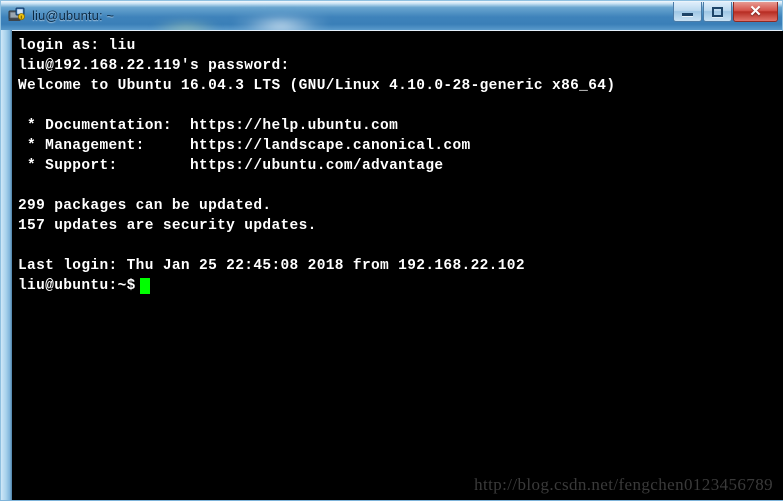 The image size is (783, 501). Describe the element at coordinates (231, 166) in the screenshot. I see `terminal-line-support: * Support: https://ubuntu.com/advantage` at that location.